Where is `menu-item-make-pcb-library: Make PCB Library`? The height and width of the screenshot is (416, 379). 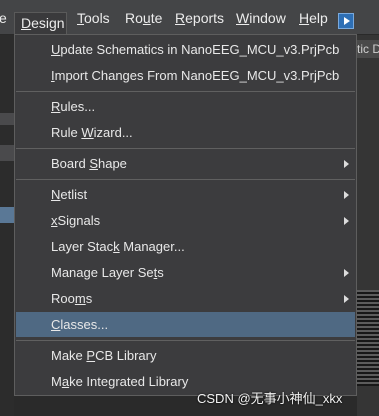 menu-item-make-pcb-library: Make PCB Library is located at coordinates (185, 355).